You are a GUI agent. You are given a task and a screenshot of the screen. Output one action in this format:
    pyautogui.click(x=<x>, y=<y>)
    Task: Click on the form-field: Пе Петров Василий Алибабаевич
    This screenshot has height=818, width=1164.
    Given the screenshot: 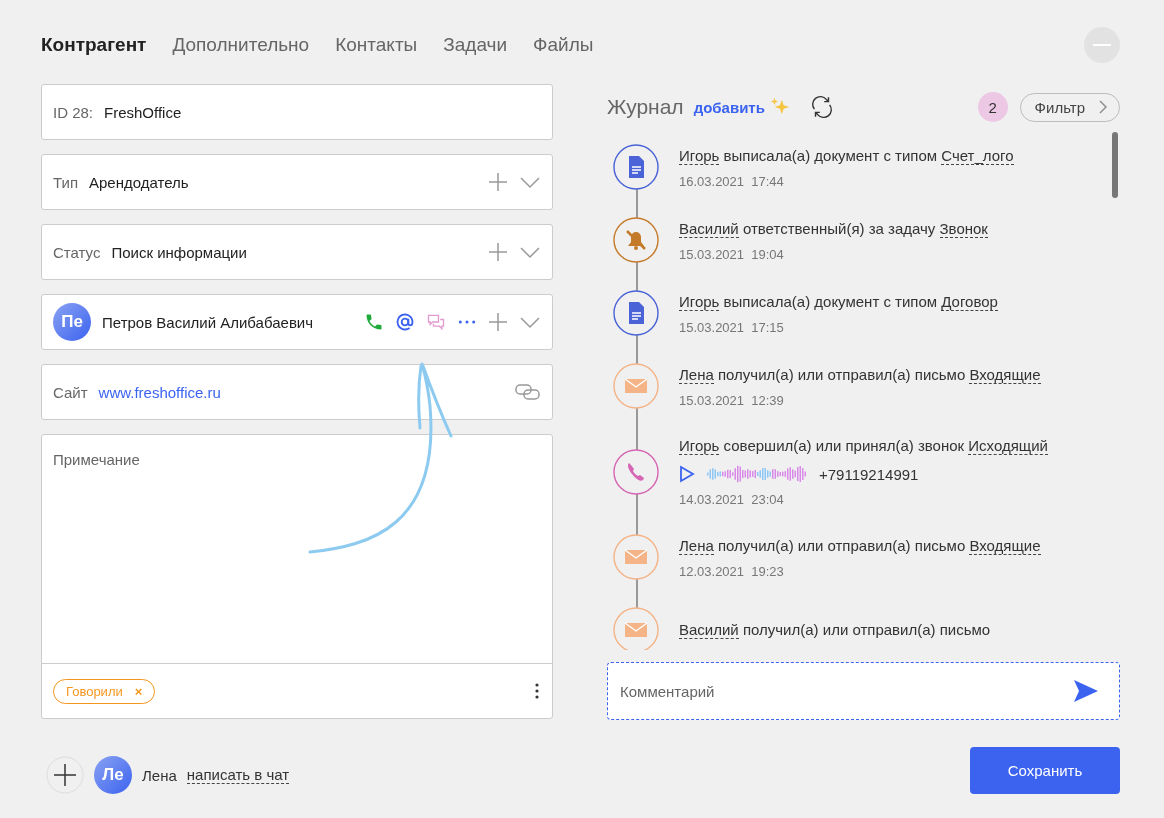 What is the action you would take?
    pyautogui.click(x=297, y=322)
    